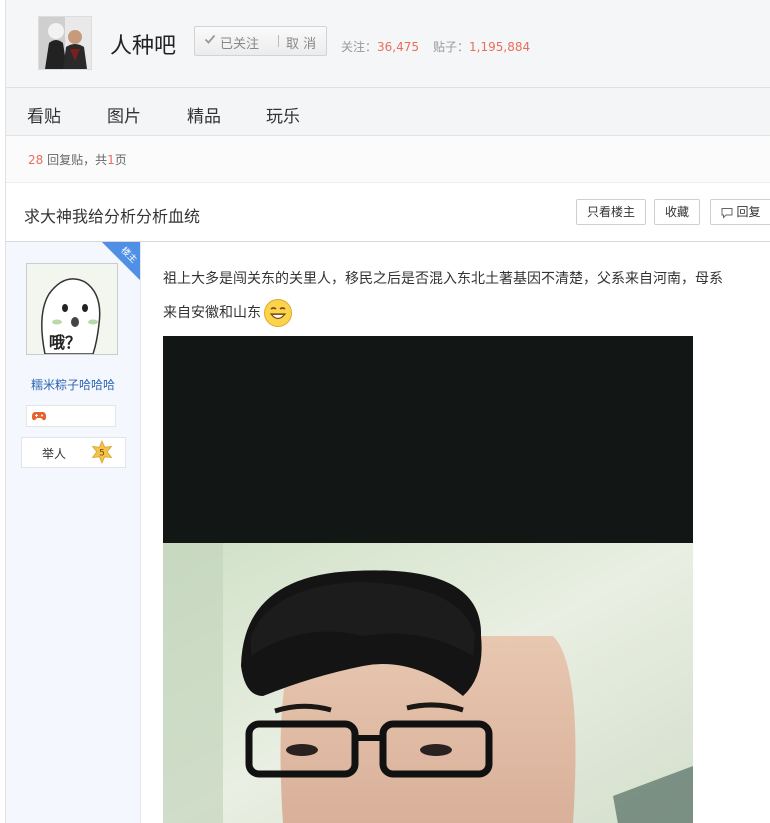 Image resolution: width=770 pixels, height=823 pixels. I want to click on tab-images: 图片, so click(124, 114).